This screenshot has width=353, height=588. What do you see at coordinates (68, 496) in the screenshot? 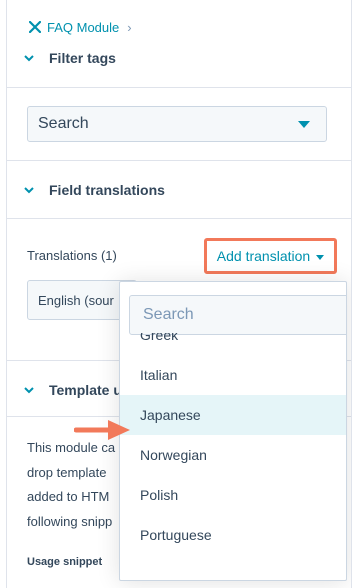
I see `description-line: added to HTM` at bounding box center [68, 496].